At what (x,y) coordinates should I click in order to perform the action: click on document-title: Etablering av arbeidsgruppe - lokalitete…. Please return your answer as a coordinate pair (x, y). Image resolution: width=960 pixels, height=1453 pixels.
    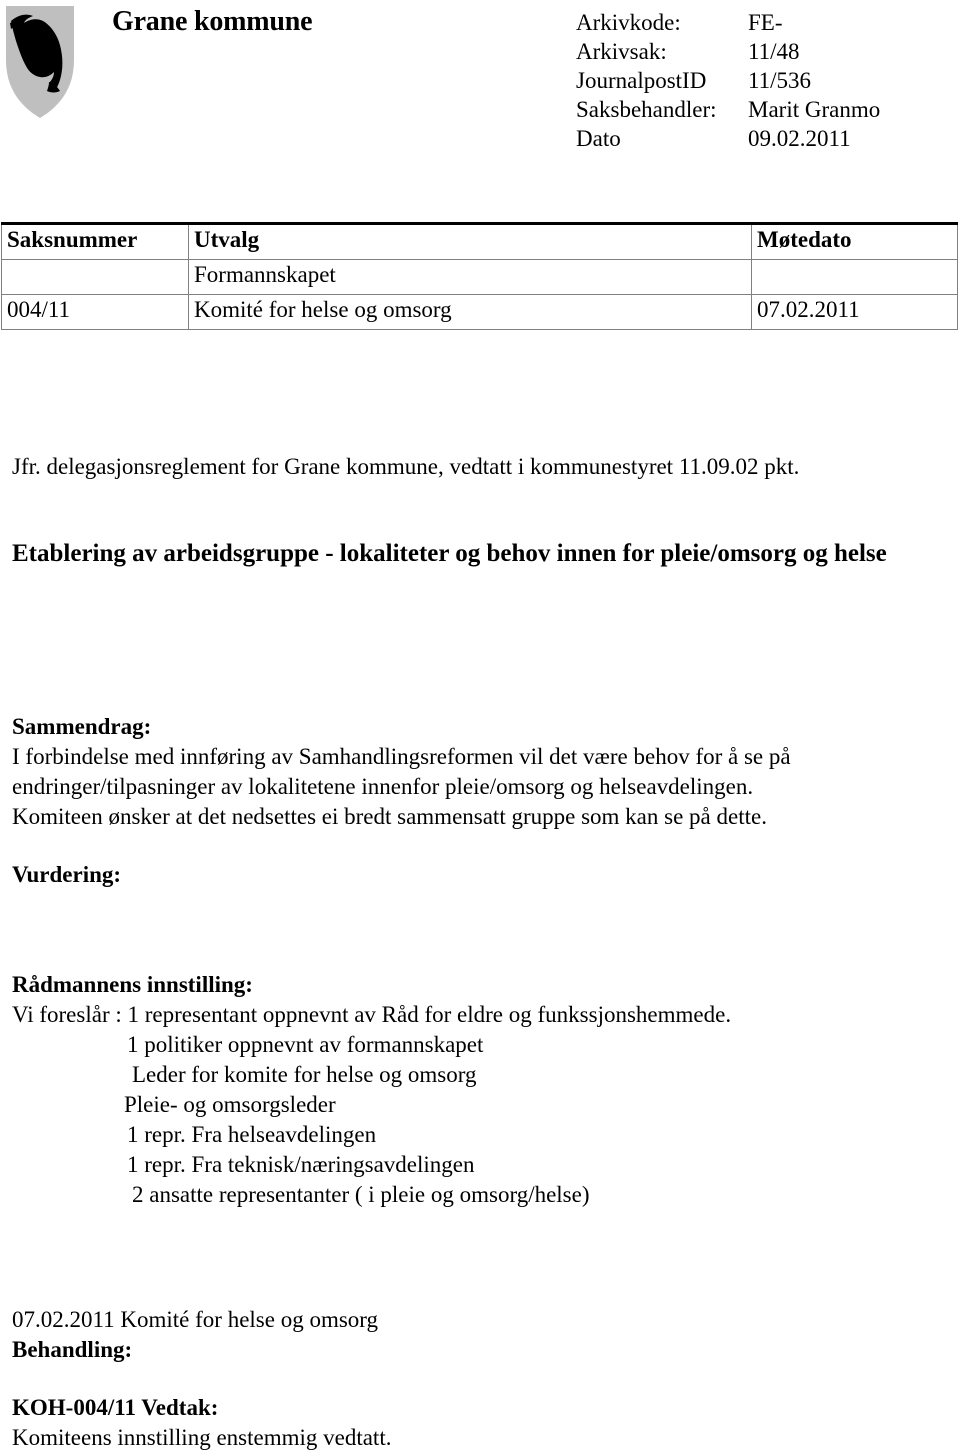
    Looking at the image, I should click on (449, 553).